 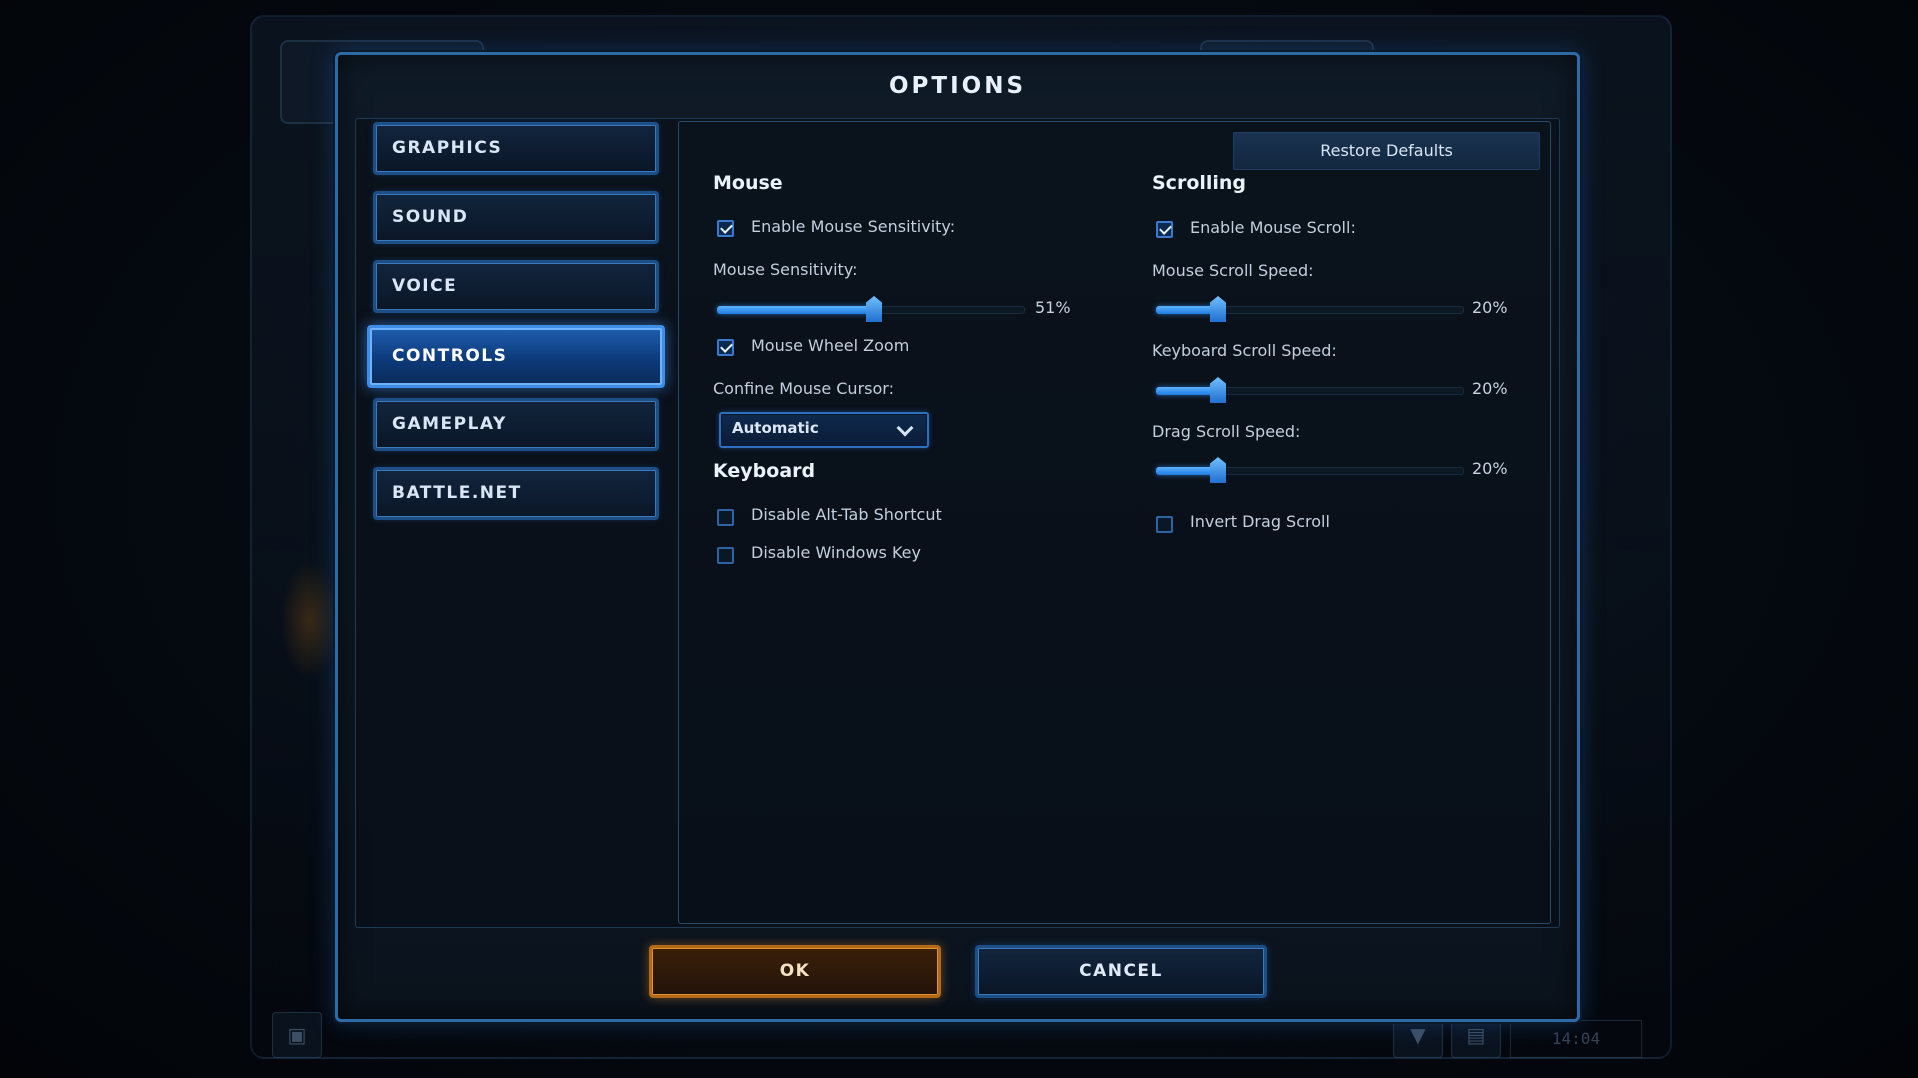 I want to click on disable-windows-key-checkbox, so click(x=725, y=555).